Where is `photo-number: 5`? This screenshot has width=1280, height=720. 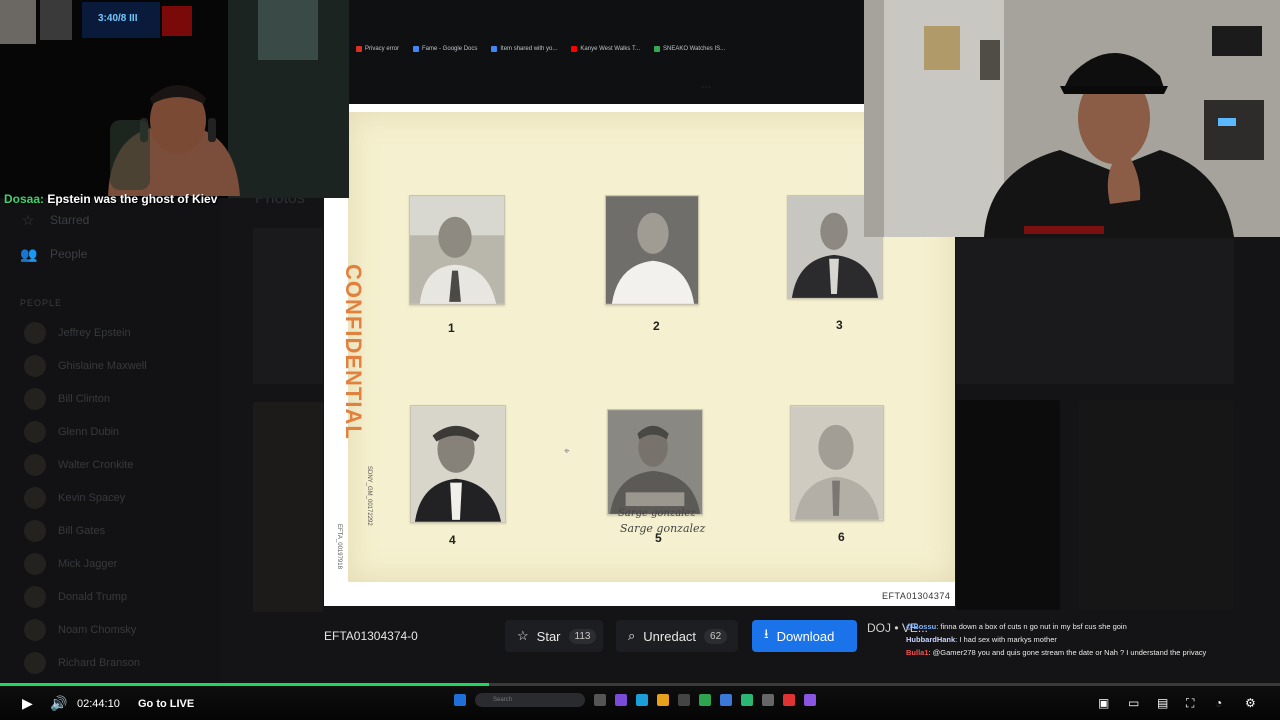
photo-number: 5 is located at coordinates (658, 538).